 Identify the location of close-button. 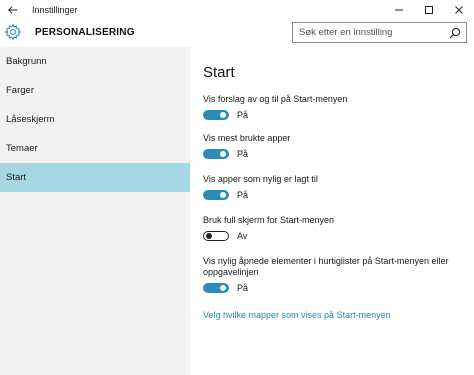
(459, 9).